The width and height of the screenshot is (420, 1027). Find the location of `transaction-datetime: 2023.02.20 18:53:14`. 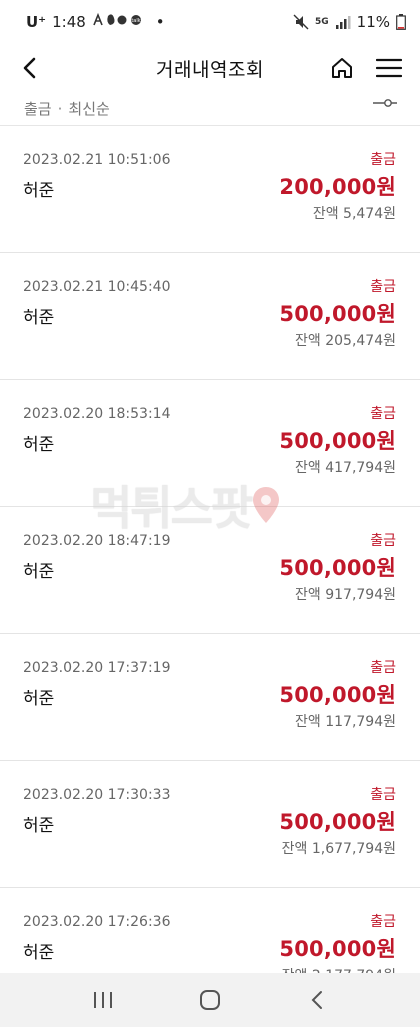

transaction-datetime: 2023.02.20 18:53:14 is located at coordinates (97, 414).